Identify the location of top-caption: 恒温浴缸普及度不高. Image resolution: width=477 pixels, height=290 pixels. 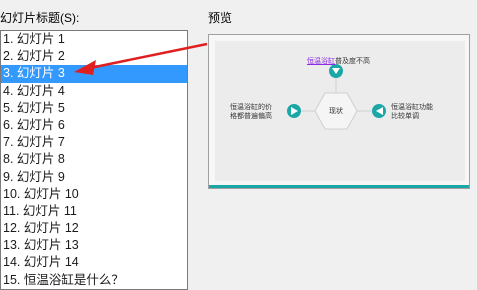
(338, 61).